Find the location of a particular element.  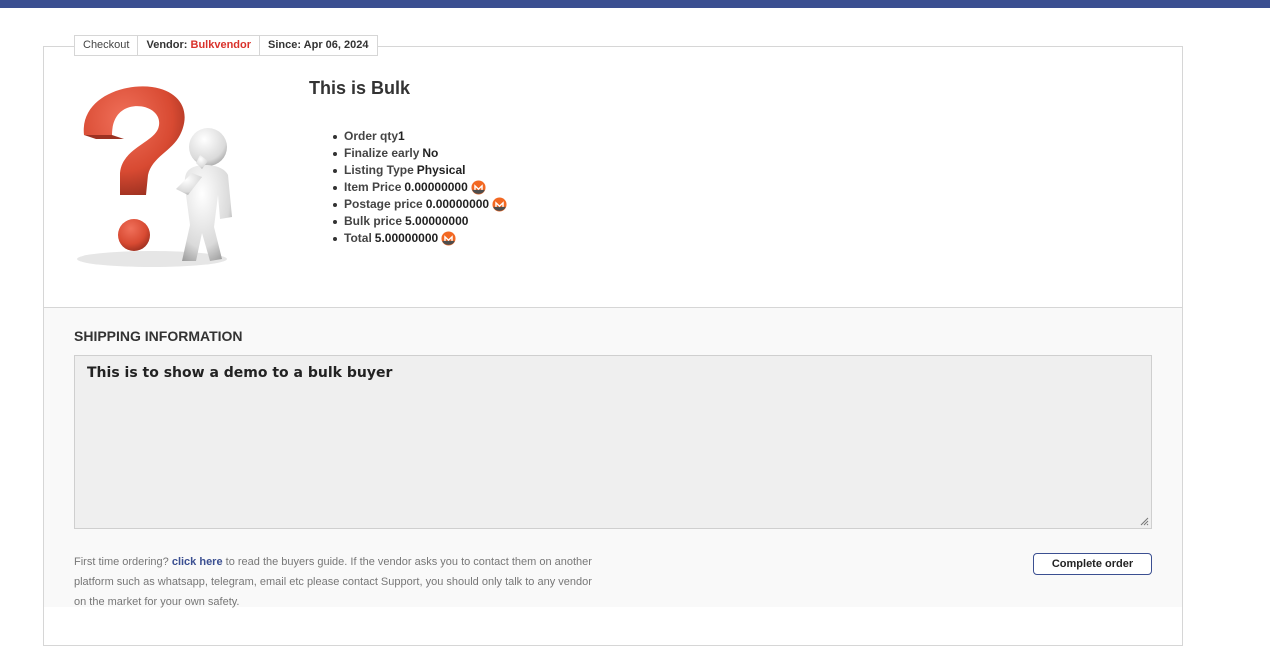

order-detail-item: Item Price 0.00000000 is located at coordinates (420, 187).